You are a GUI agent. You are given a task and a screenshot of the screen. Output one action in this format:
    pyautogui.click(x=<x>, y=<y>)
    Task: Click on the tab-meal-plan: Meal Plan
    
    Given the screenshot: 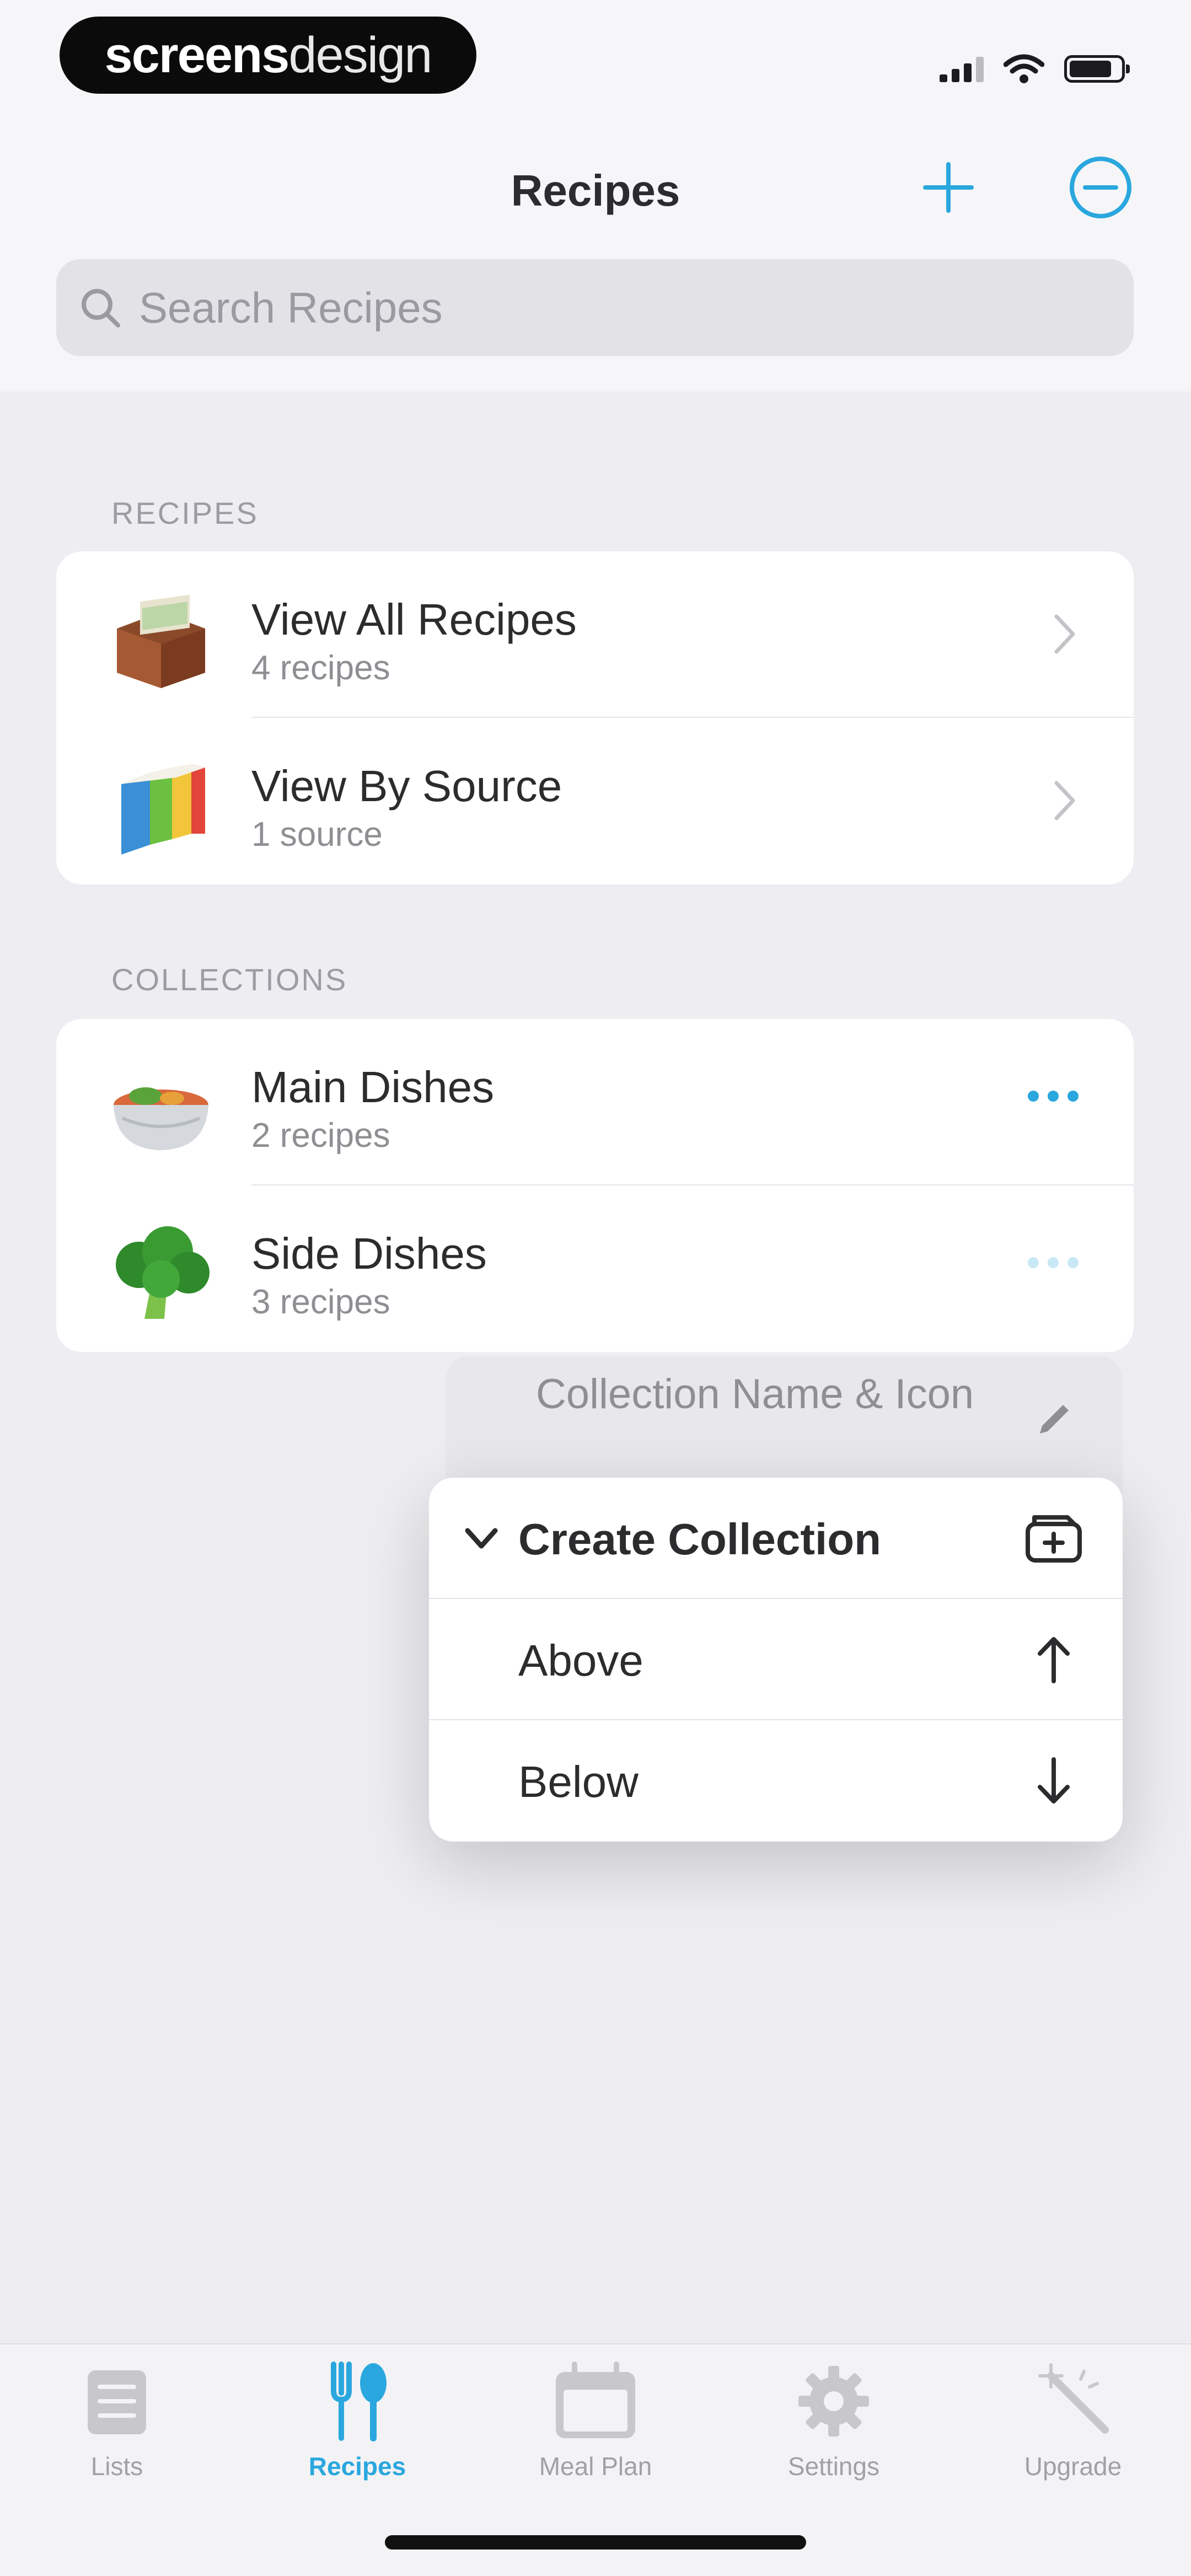 What is the action you would take?
    pyautogui.click(x=595, y=2418)
    